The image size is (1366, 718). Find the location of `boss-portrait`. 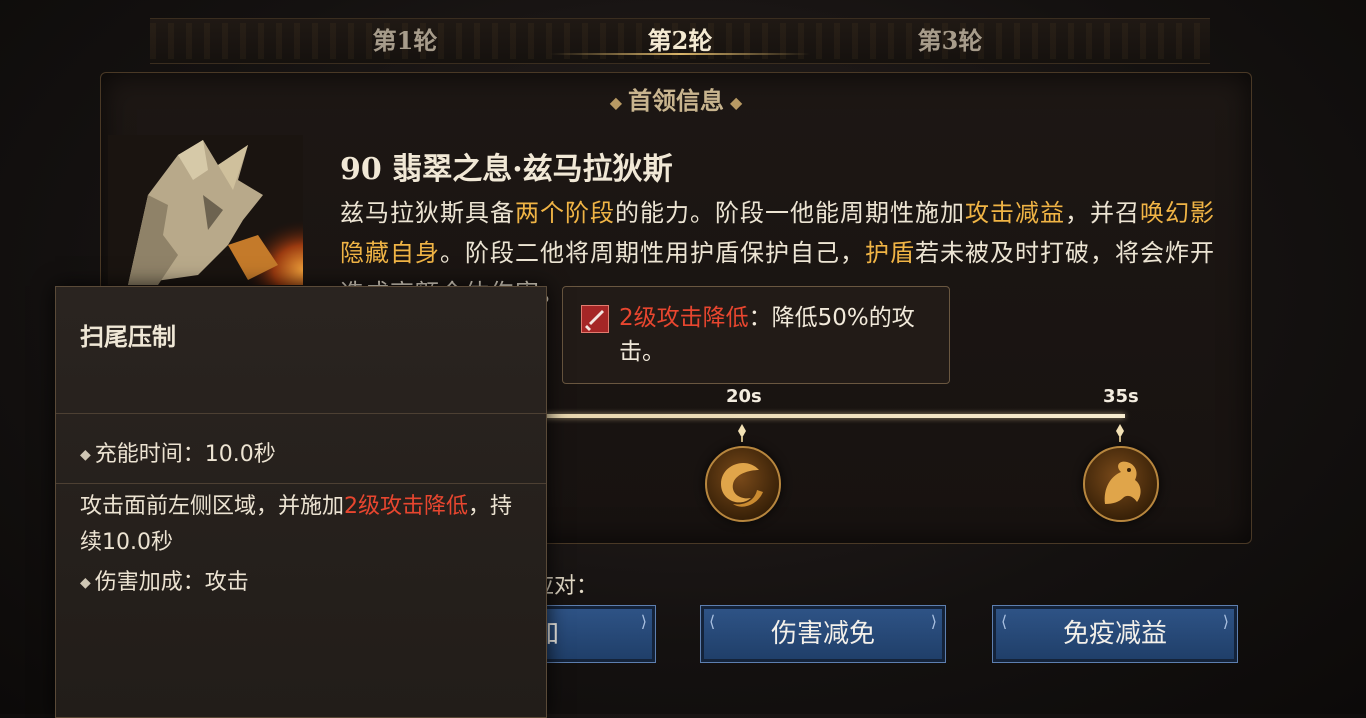

boss-portrait is located at coordinates (205, 210).